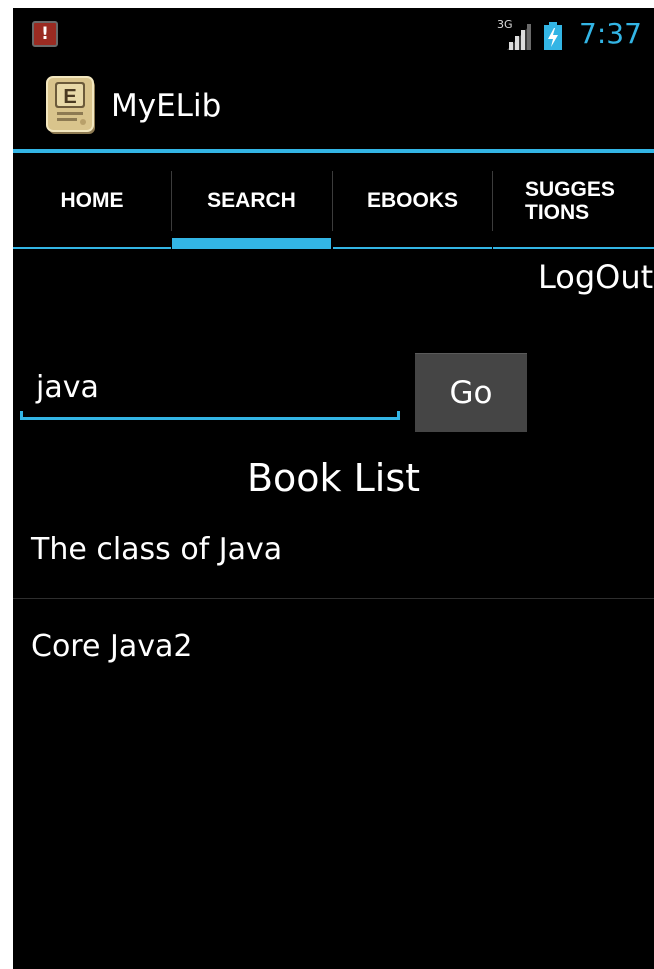  I want to click on book-title: The class of Java, so click(157, 549).